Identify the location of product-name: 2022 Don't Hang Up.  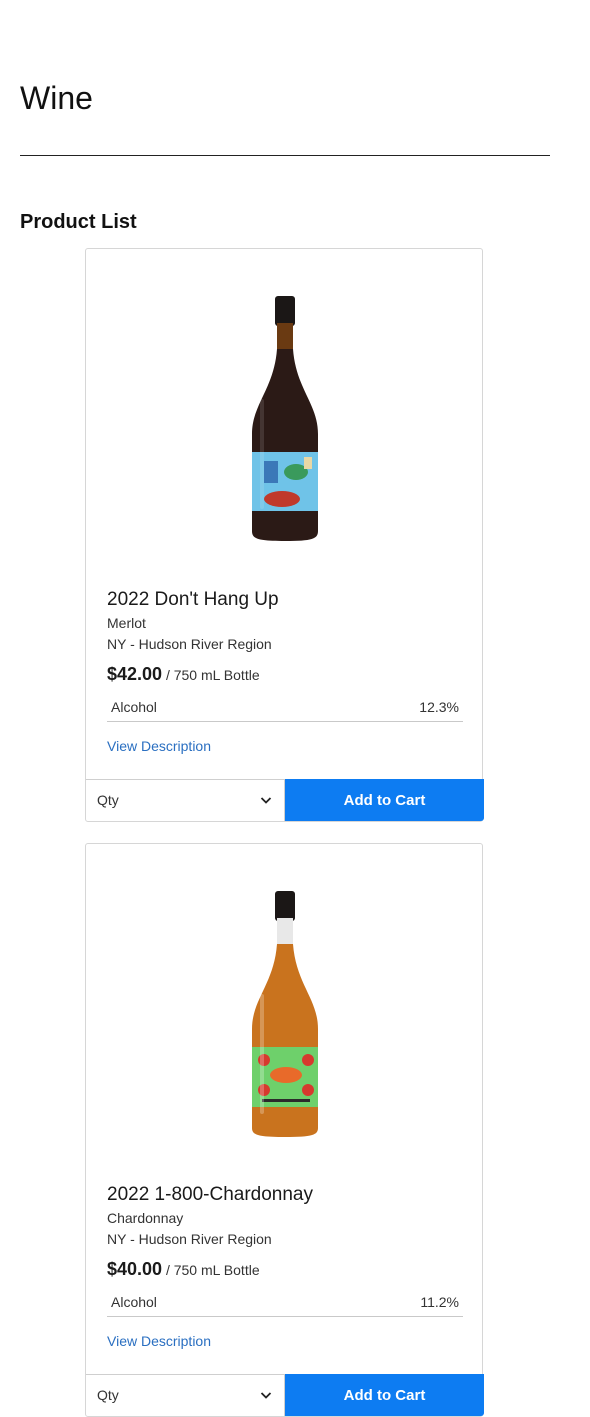
(193, 600).